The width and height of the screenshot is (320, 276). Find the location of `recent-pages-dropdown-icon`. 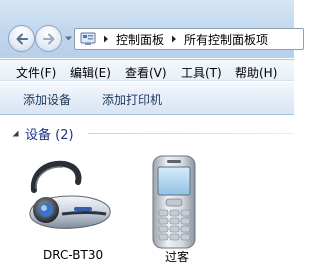

recent-pages-dropdown-icon is located at coordinates (68, 38).